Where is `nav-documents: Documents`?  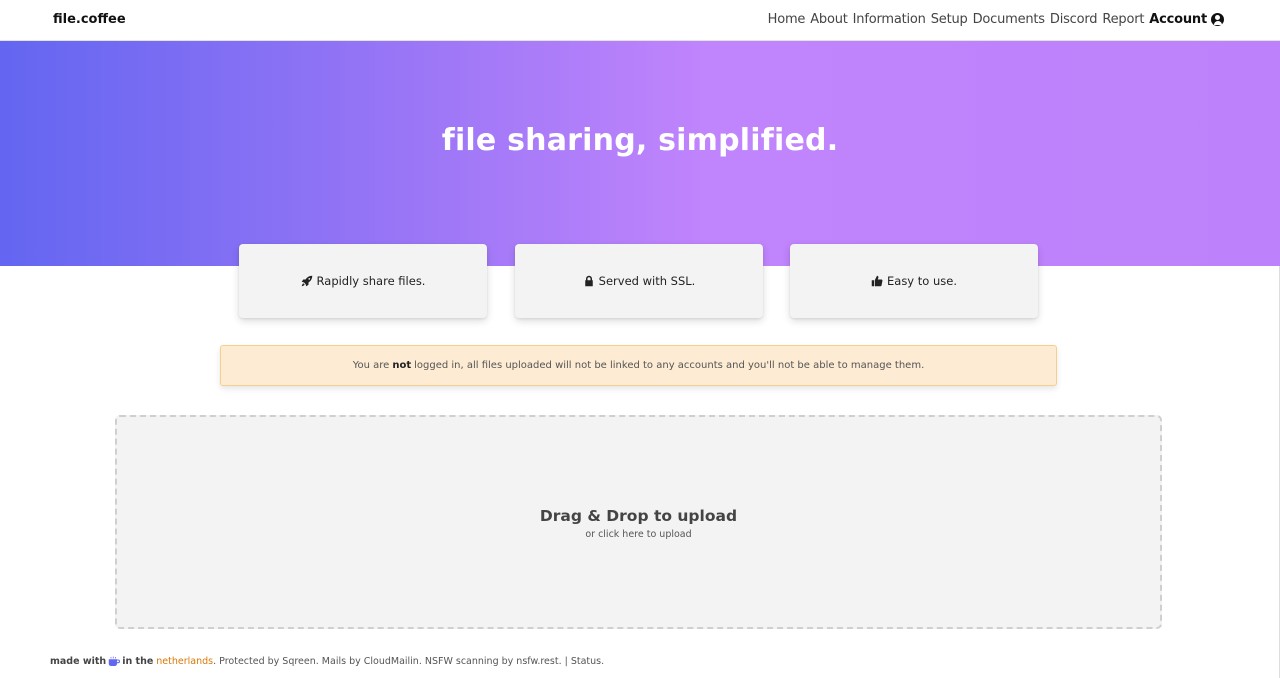
nav-documents: Documents is located at coordinates (1009, 19).